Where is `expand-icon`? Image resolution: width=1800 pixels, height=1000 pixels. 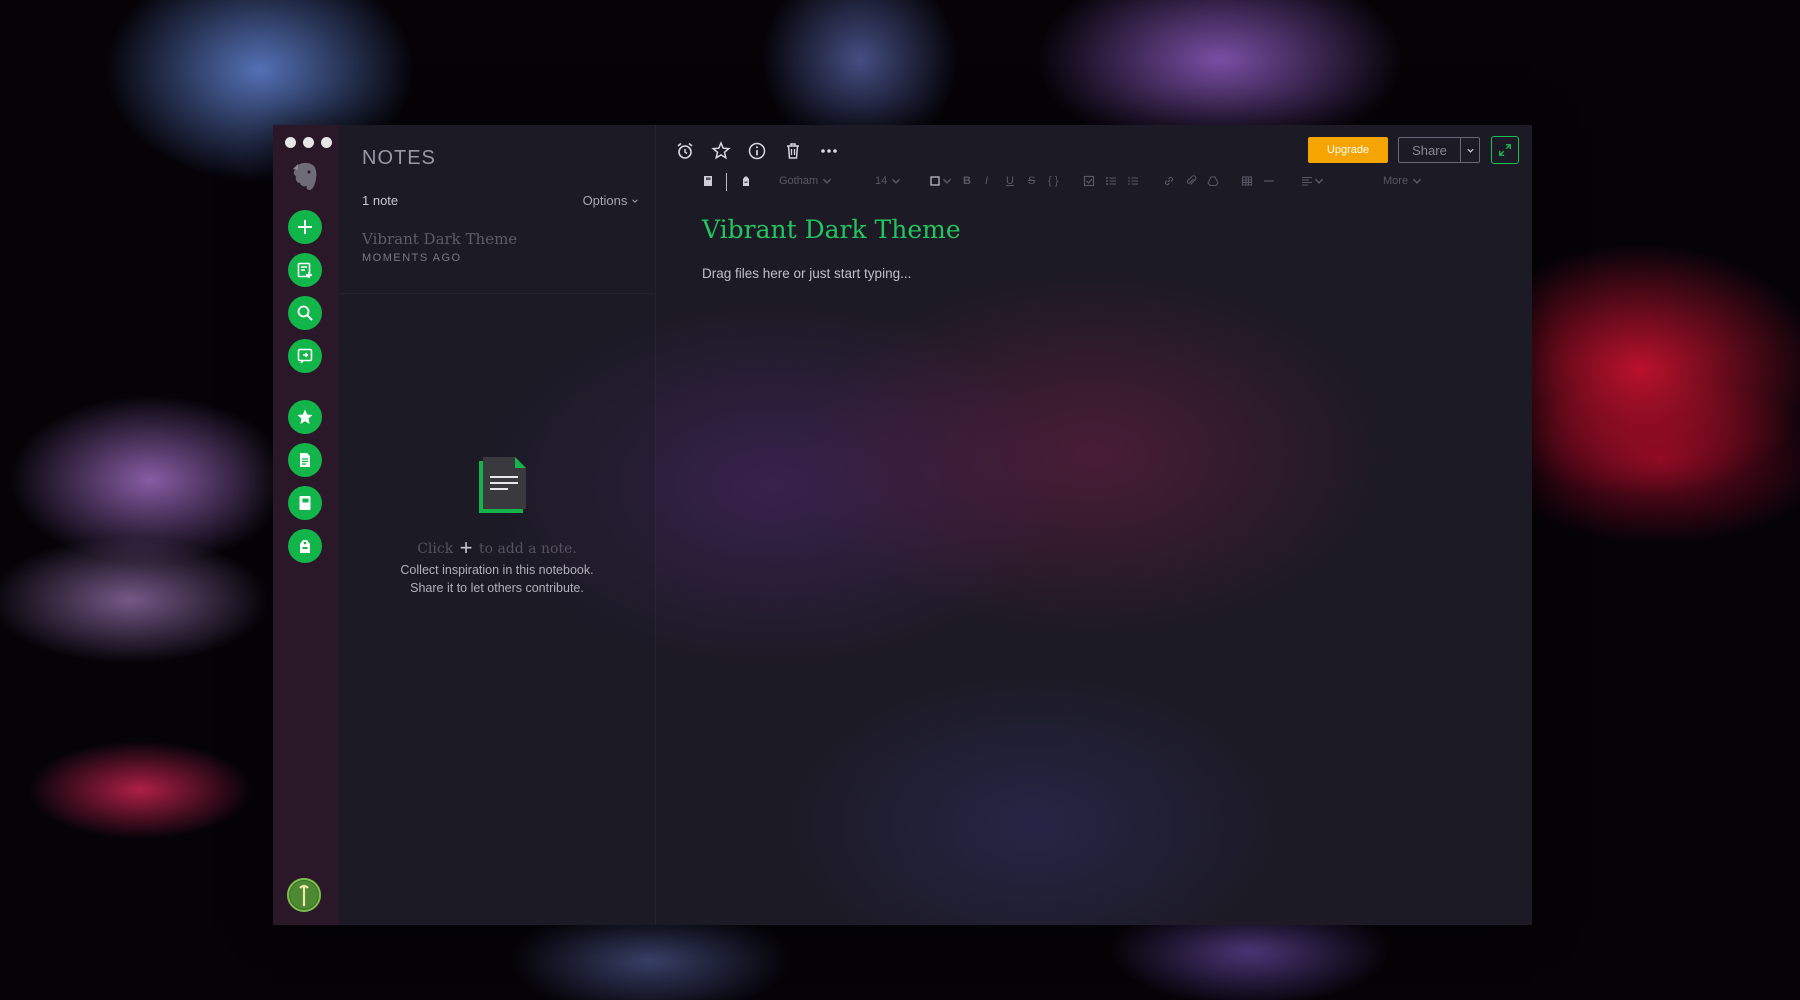 expand-icon is located at coordinates (1505, 150).